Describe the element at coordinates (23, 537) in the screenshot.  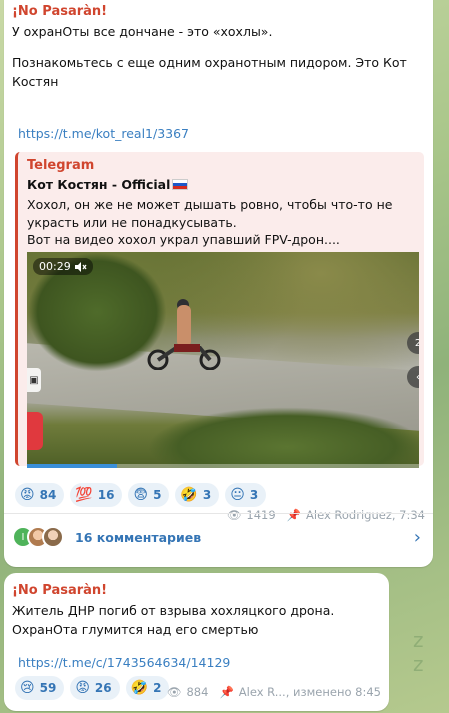
I see `avatar-letter: I` at that location.